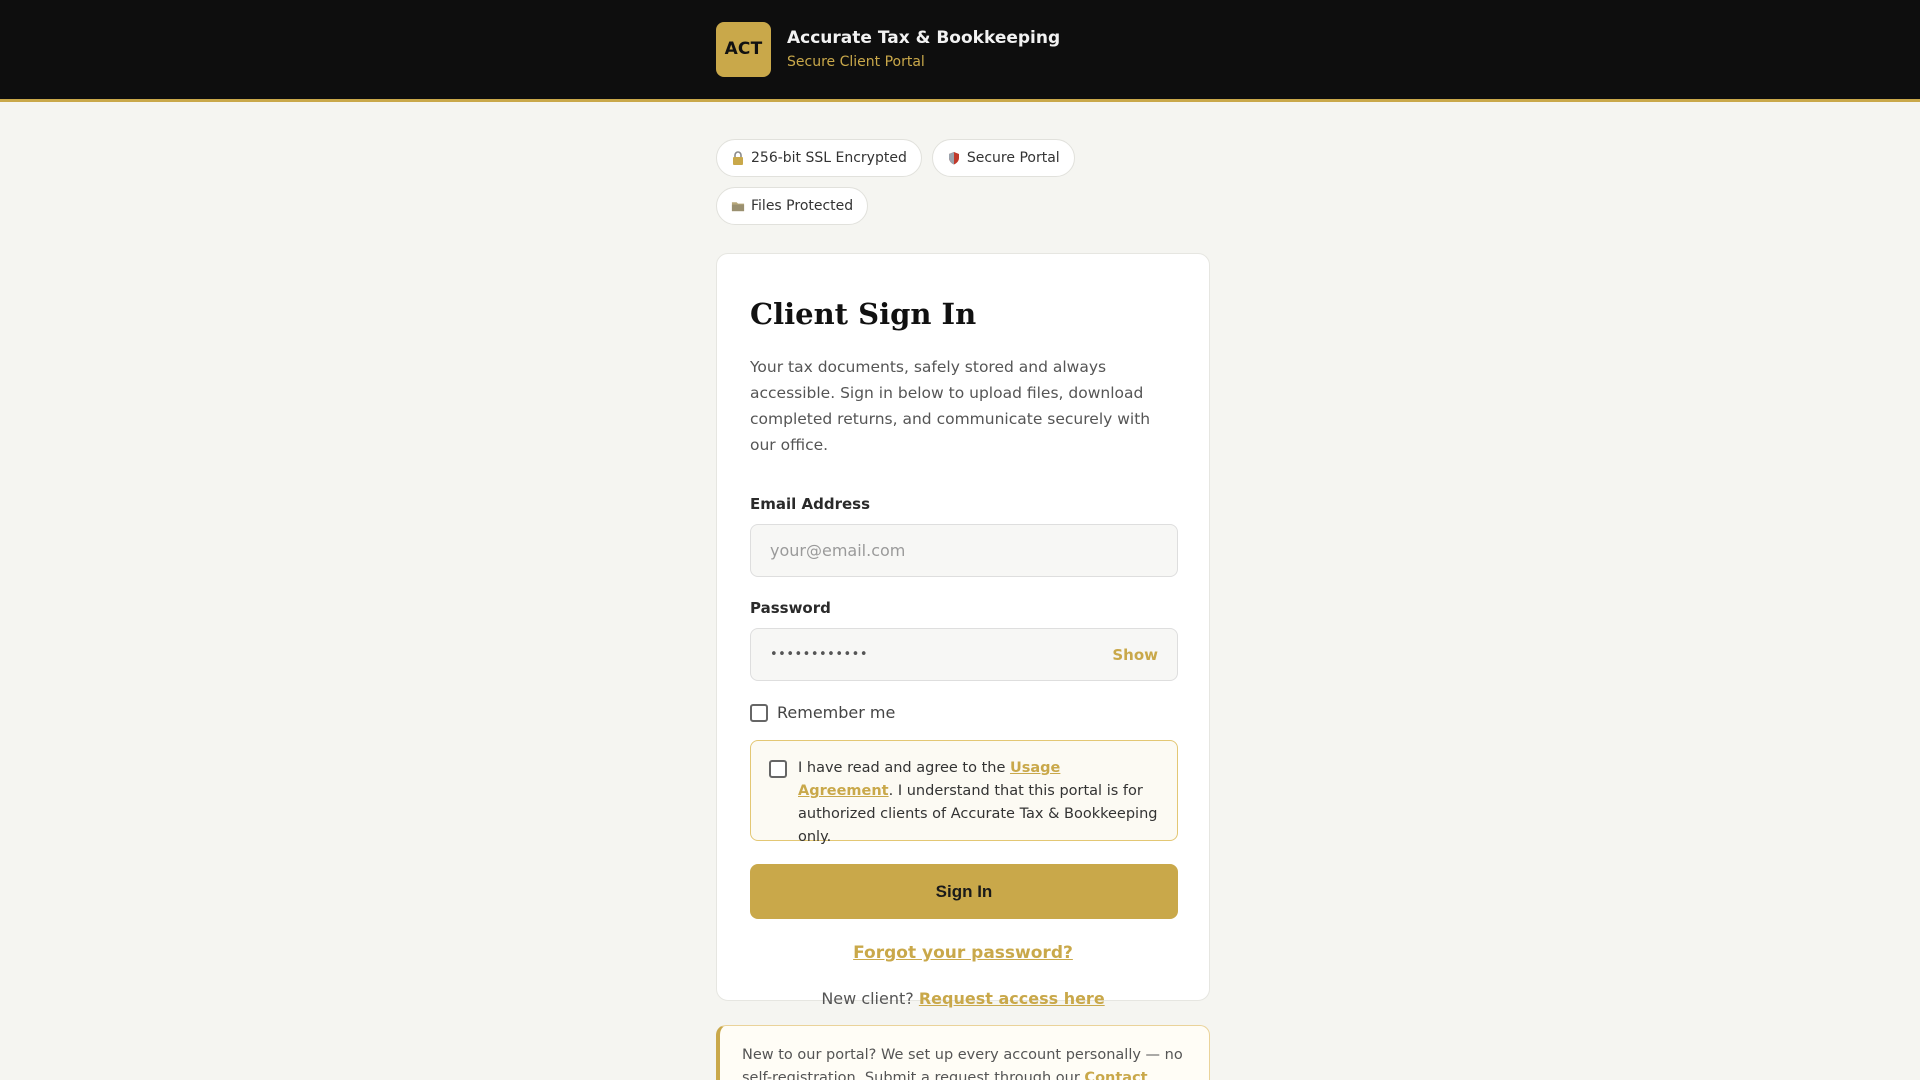  Describe the element at coordinates (870, 998) in the screenshot. I see `new-client-prefix: New client?` at that location.